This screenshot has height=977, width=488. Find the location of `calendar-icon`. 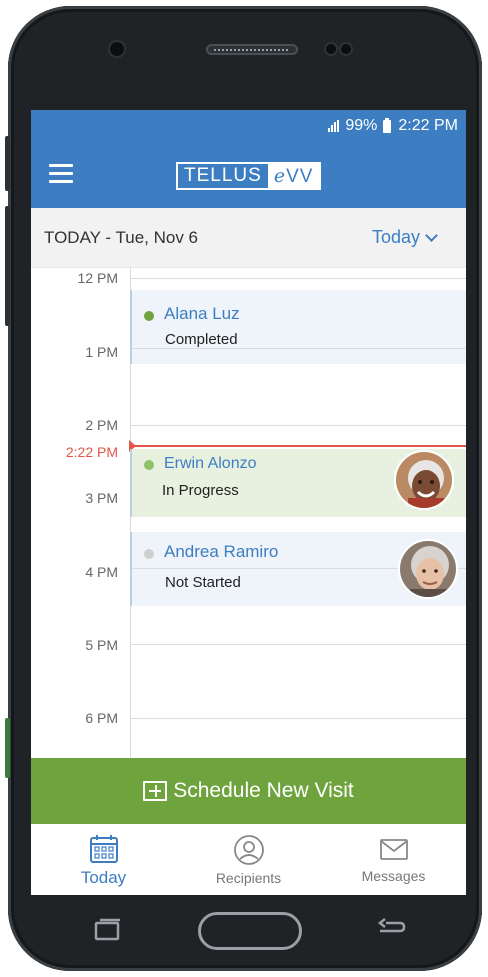

calendar-icon is located at coordinates (103, 849).